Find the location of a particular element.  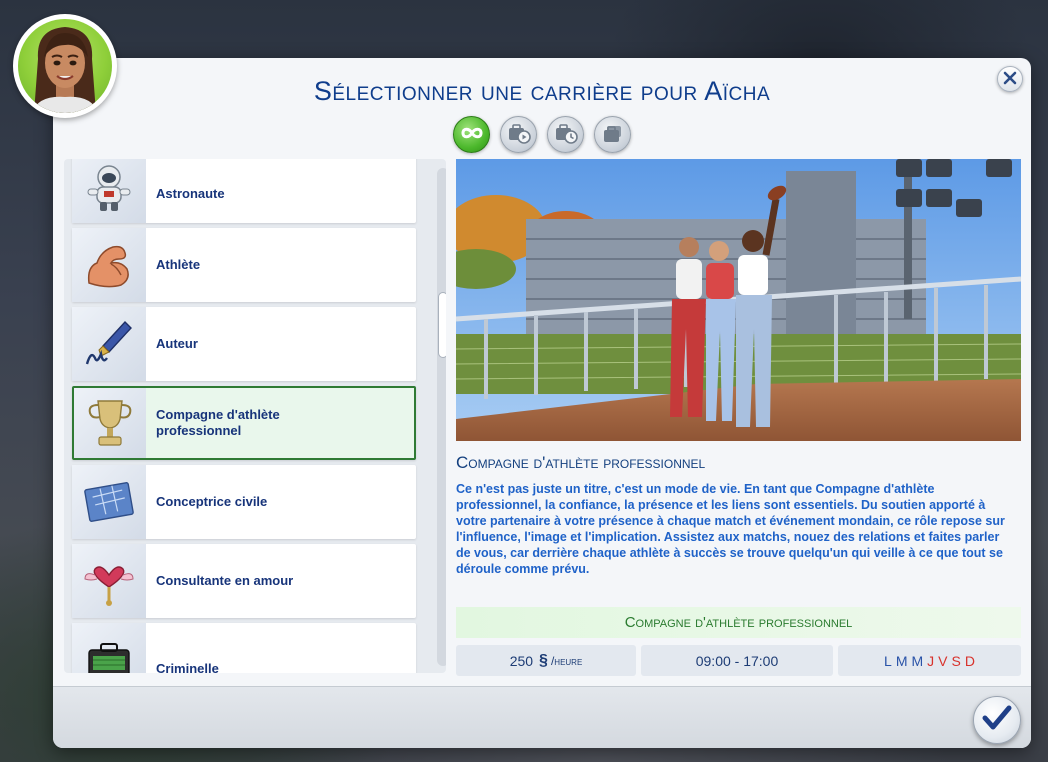

list-item-auteur: Auteur is located at coordinates (244, 344).